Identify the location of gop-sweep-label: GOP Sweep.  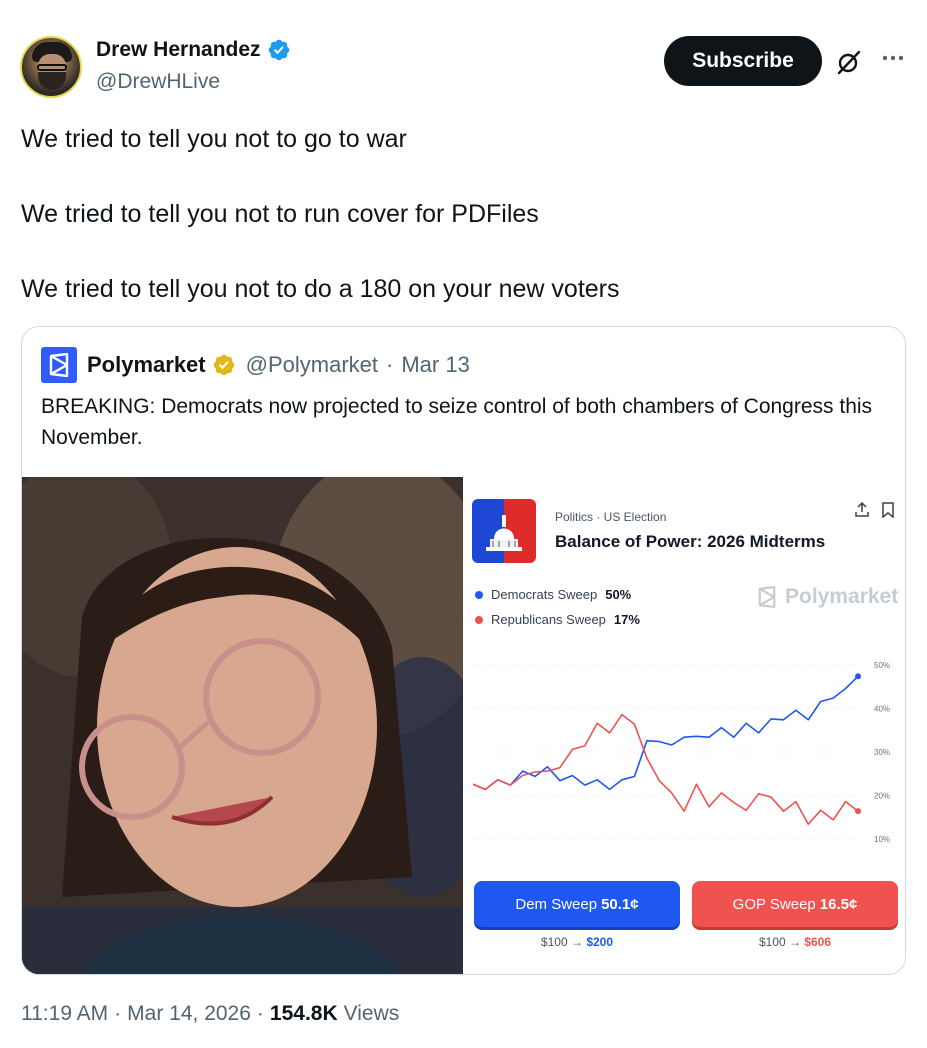
(774, 904).